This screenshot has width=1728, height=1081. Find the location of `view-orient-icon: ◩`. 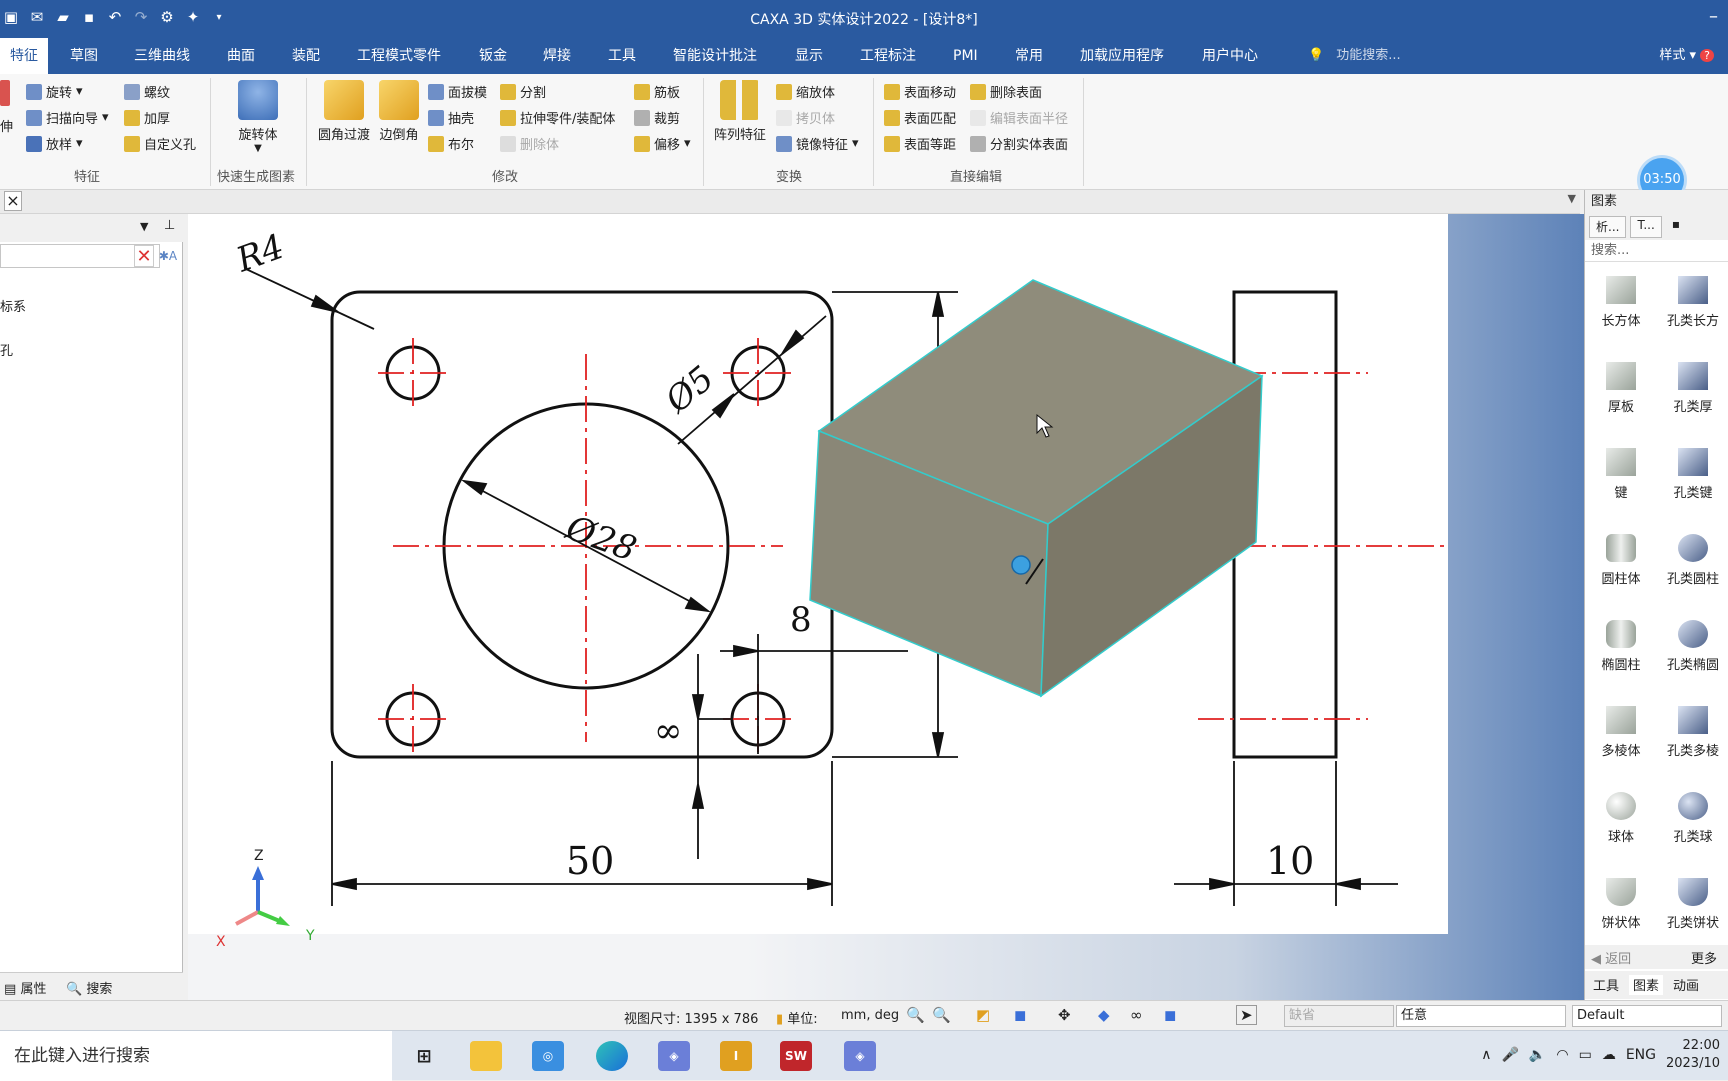

view-orient-icon: ◩ is located at coordinates (983, 1015).